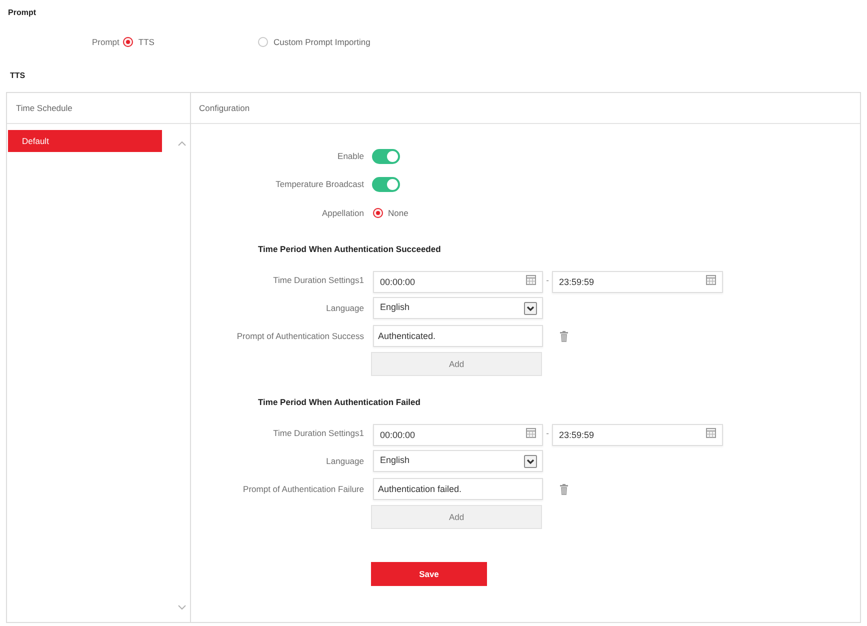  I want to click on save-button: Save, so click(429, 574).